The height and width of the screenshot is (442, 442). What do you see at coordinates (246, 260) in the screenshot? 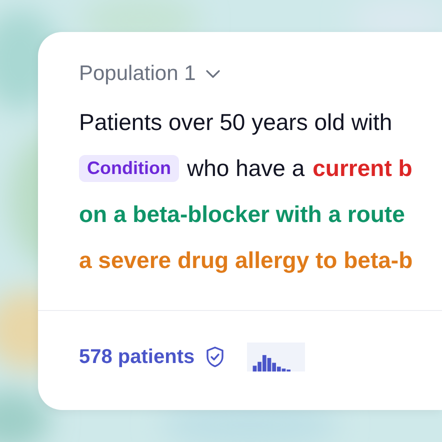
I see `criteria-phrase: a severe drug allergy to beta-b` at bounding box center [246, 260].